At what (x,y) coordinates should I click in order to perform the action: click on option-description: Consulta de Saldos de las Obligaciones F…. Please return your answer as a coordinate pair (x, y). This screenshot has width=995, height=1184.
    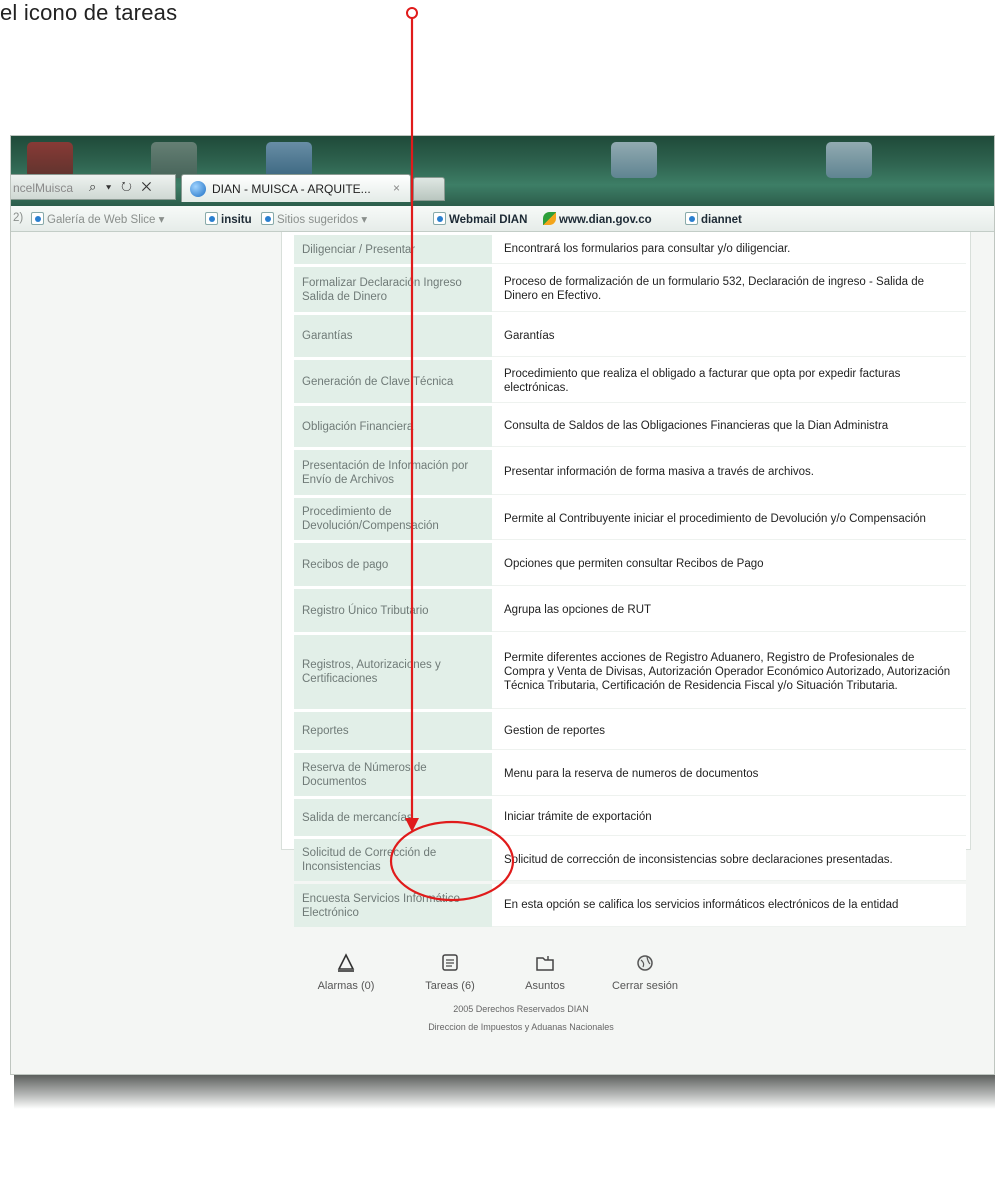
    Looking at the image, I should click on (729, 426).